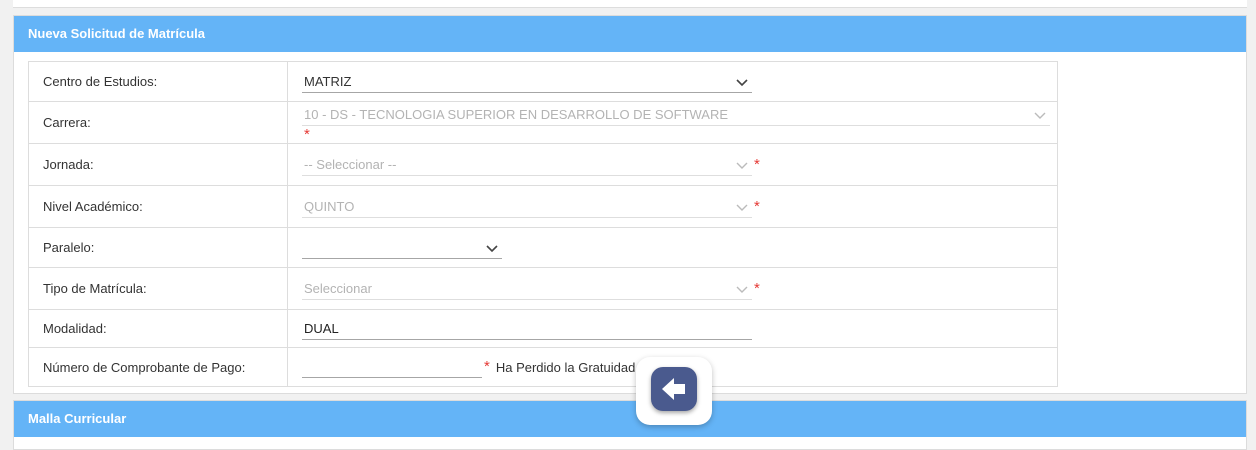  Describe the element at coordinates (328, 81) in the screenshot. I see `select-value: MATRIZ` at that location.